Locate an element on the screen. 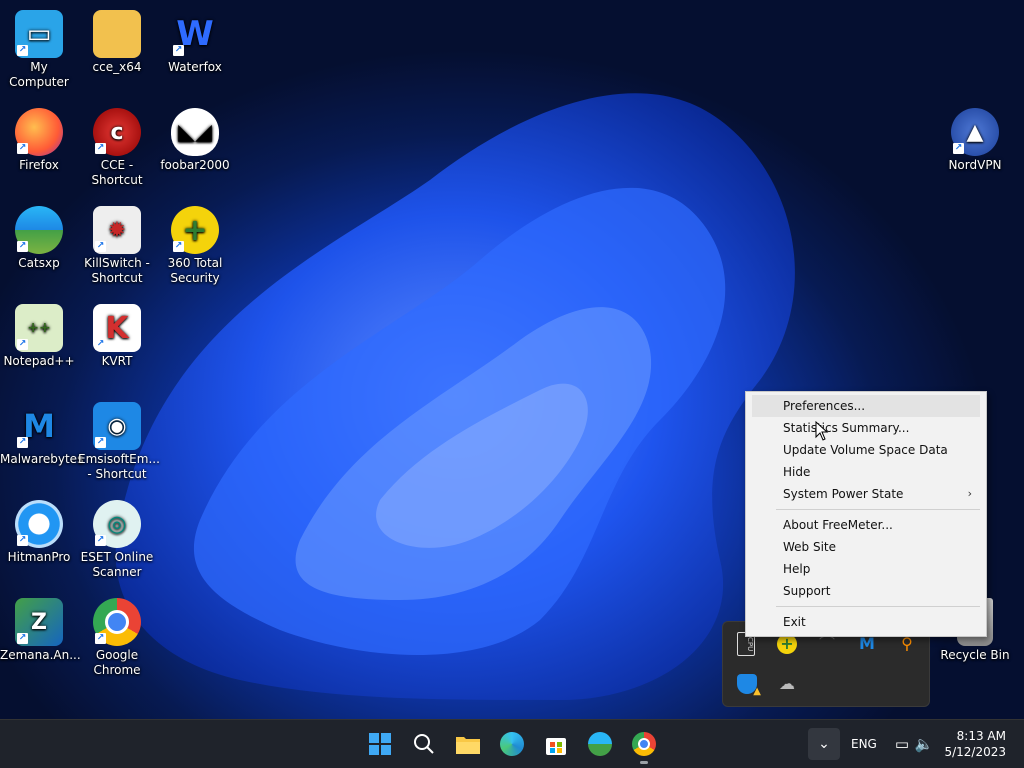 The height and width of the screenshot is (768, 1024). nordvpn-tray-icon: ⌒ is located at coordinates (827, 644).